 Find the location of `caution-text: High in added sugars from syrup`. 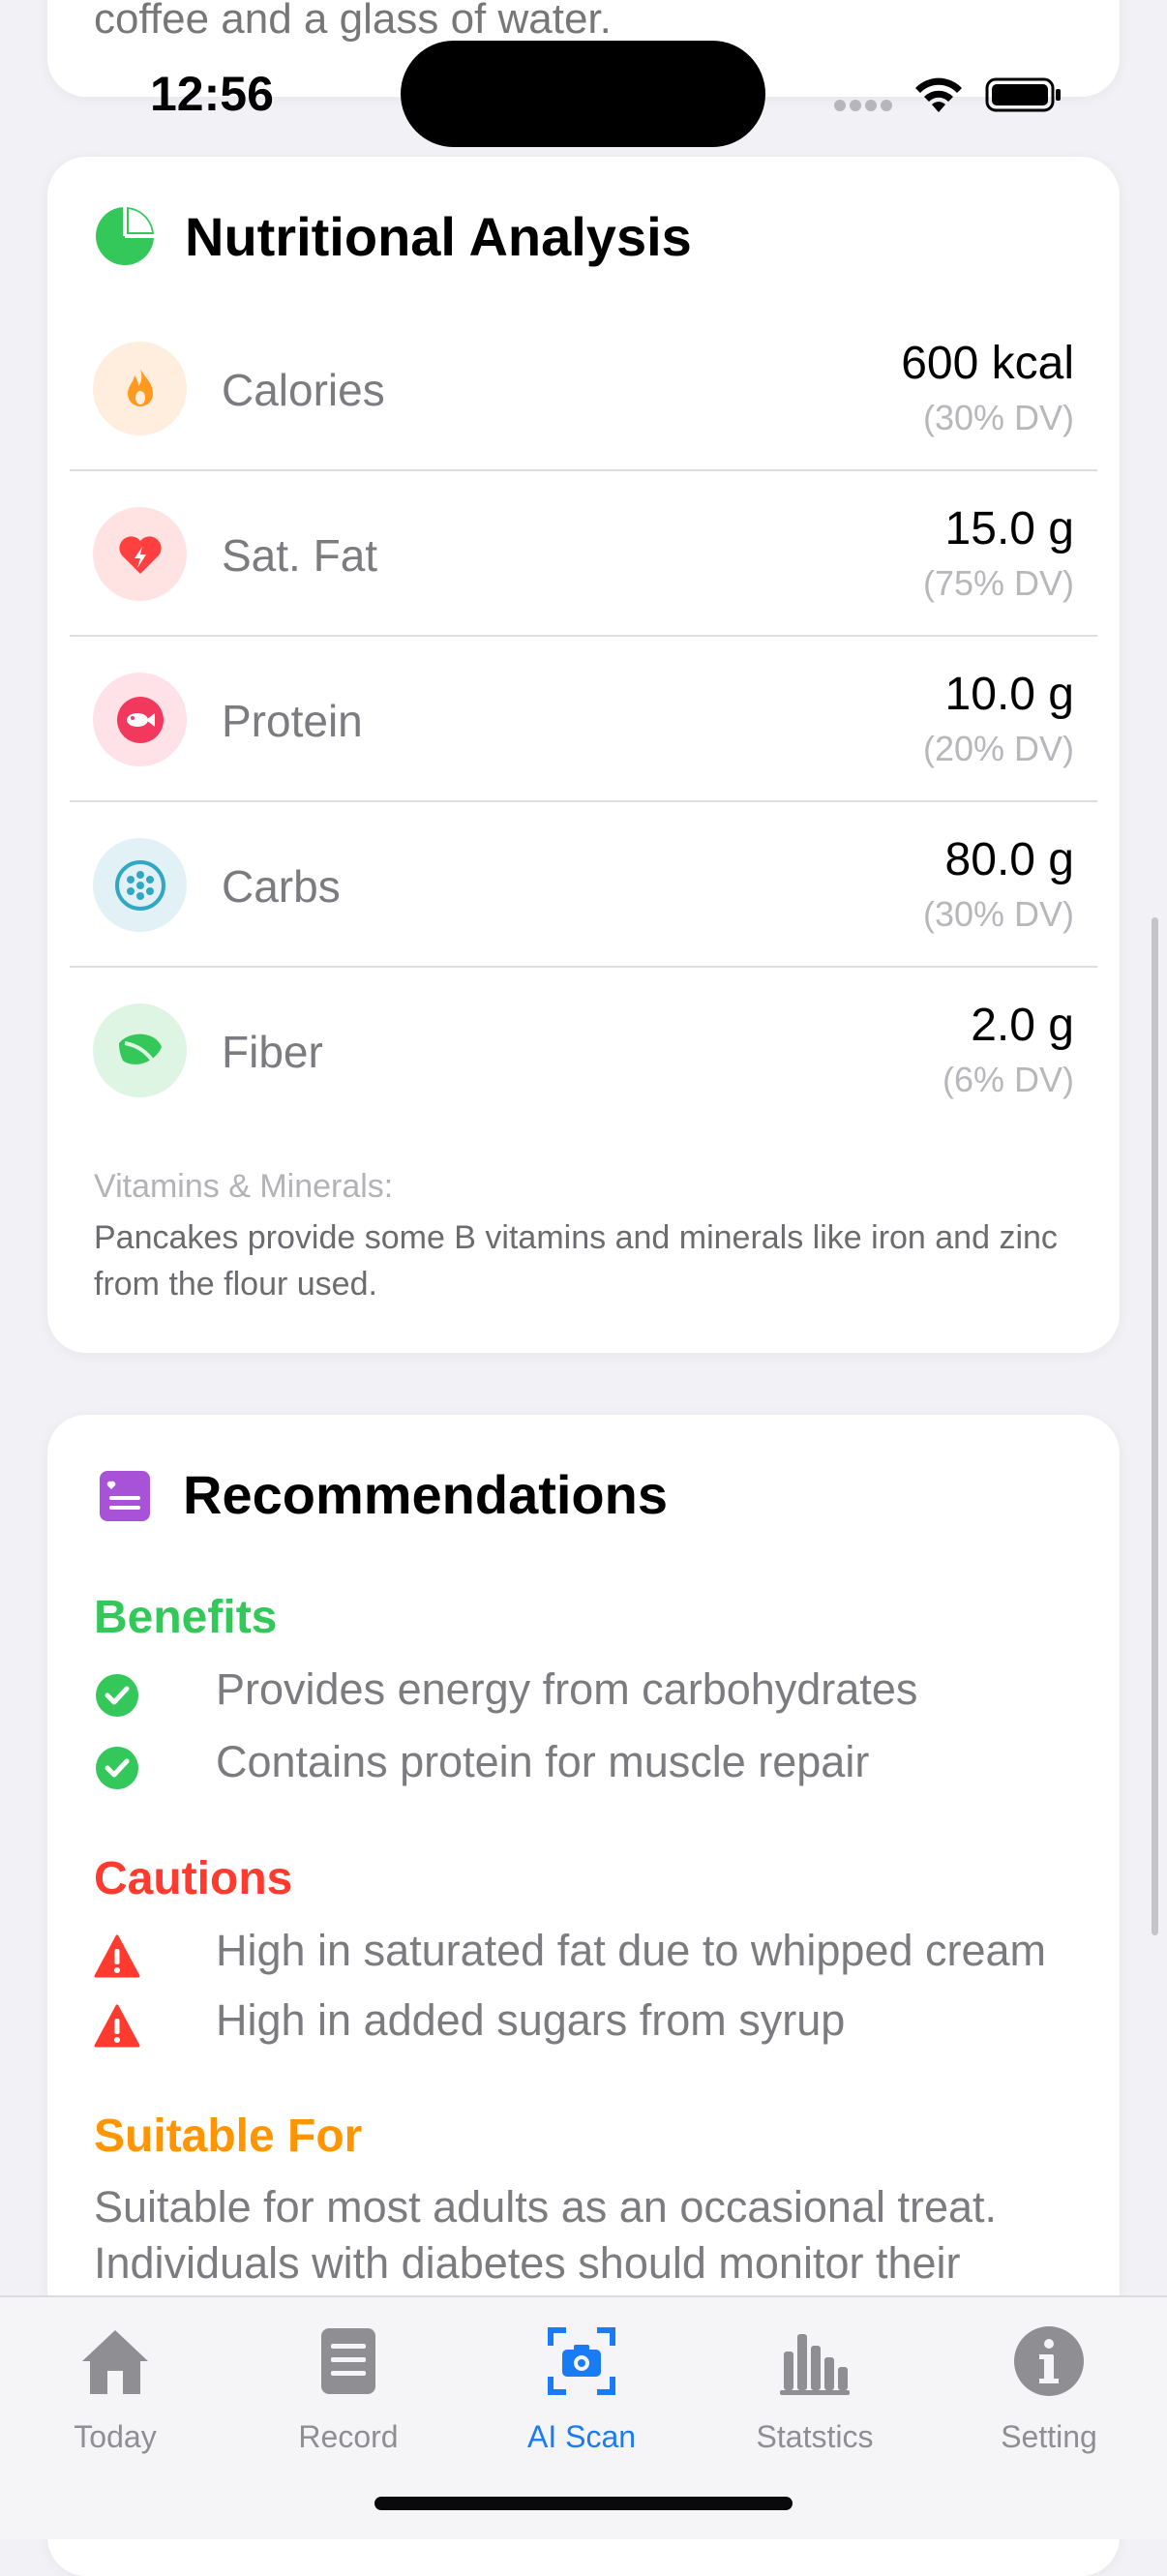

caution-text: High in added sugars from syrup is located at coordinates (531, 2020).